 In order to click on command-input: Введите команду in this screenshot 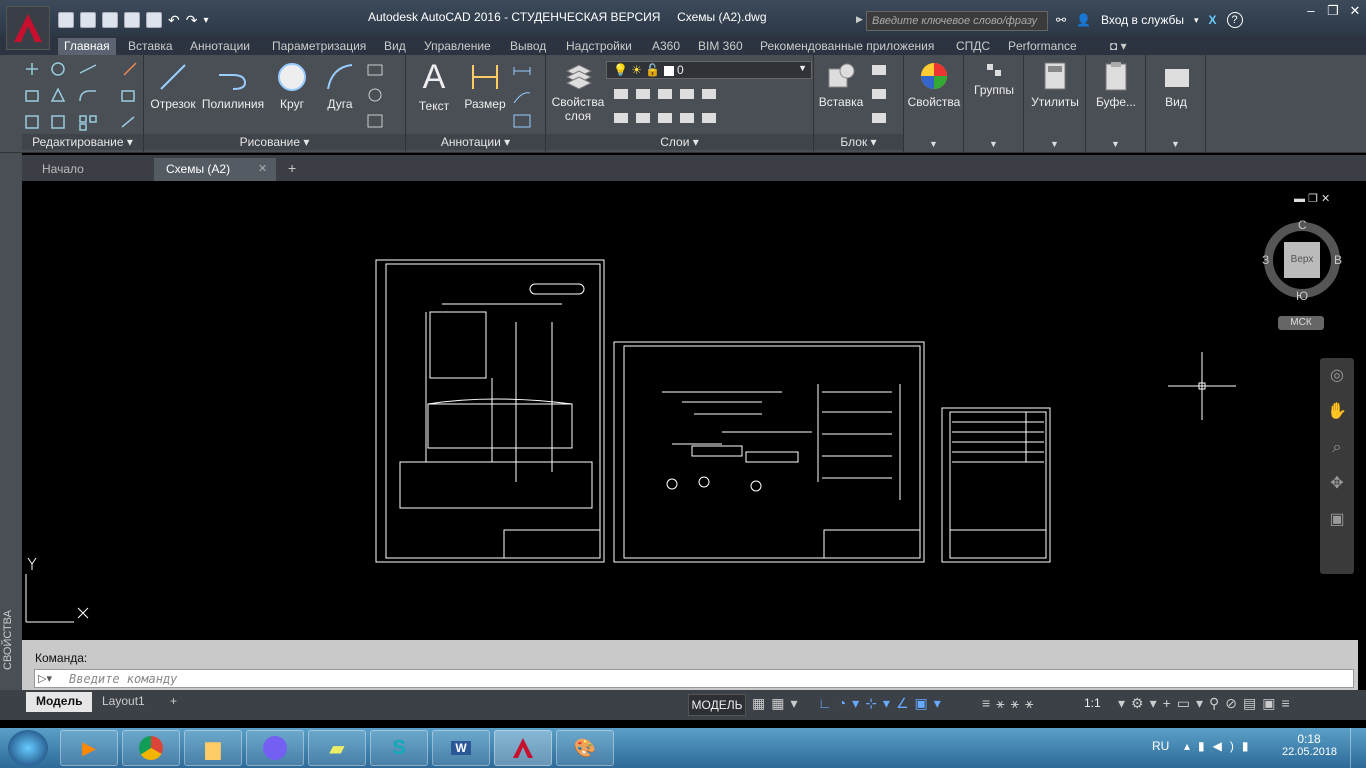, I will do `click(694, 678)`.